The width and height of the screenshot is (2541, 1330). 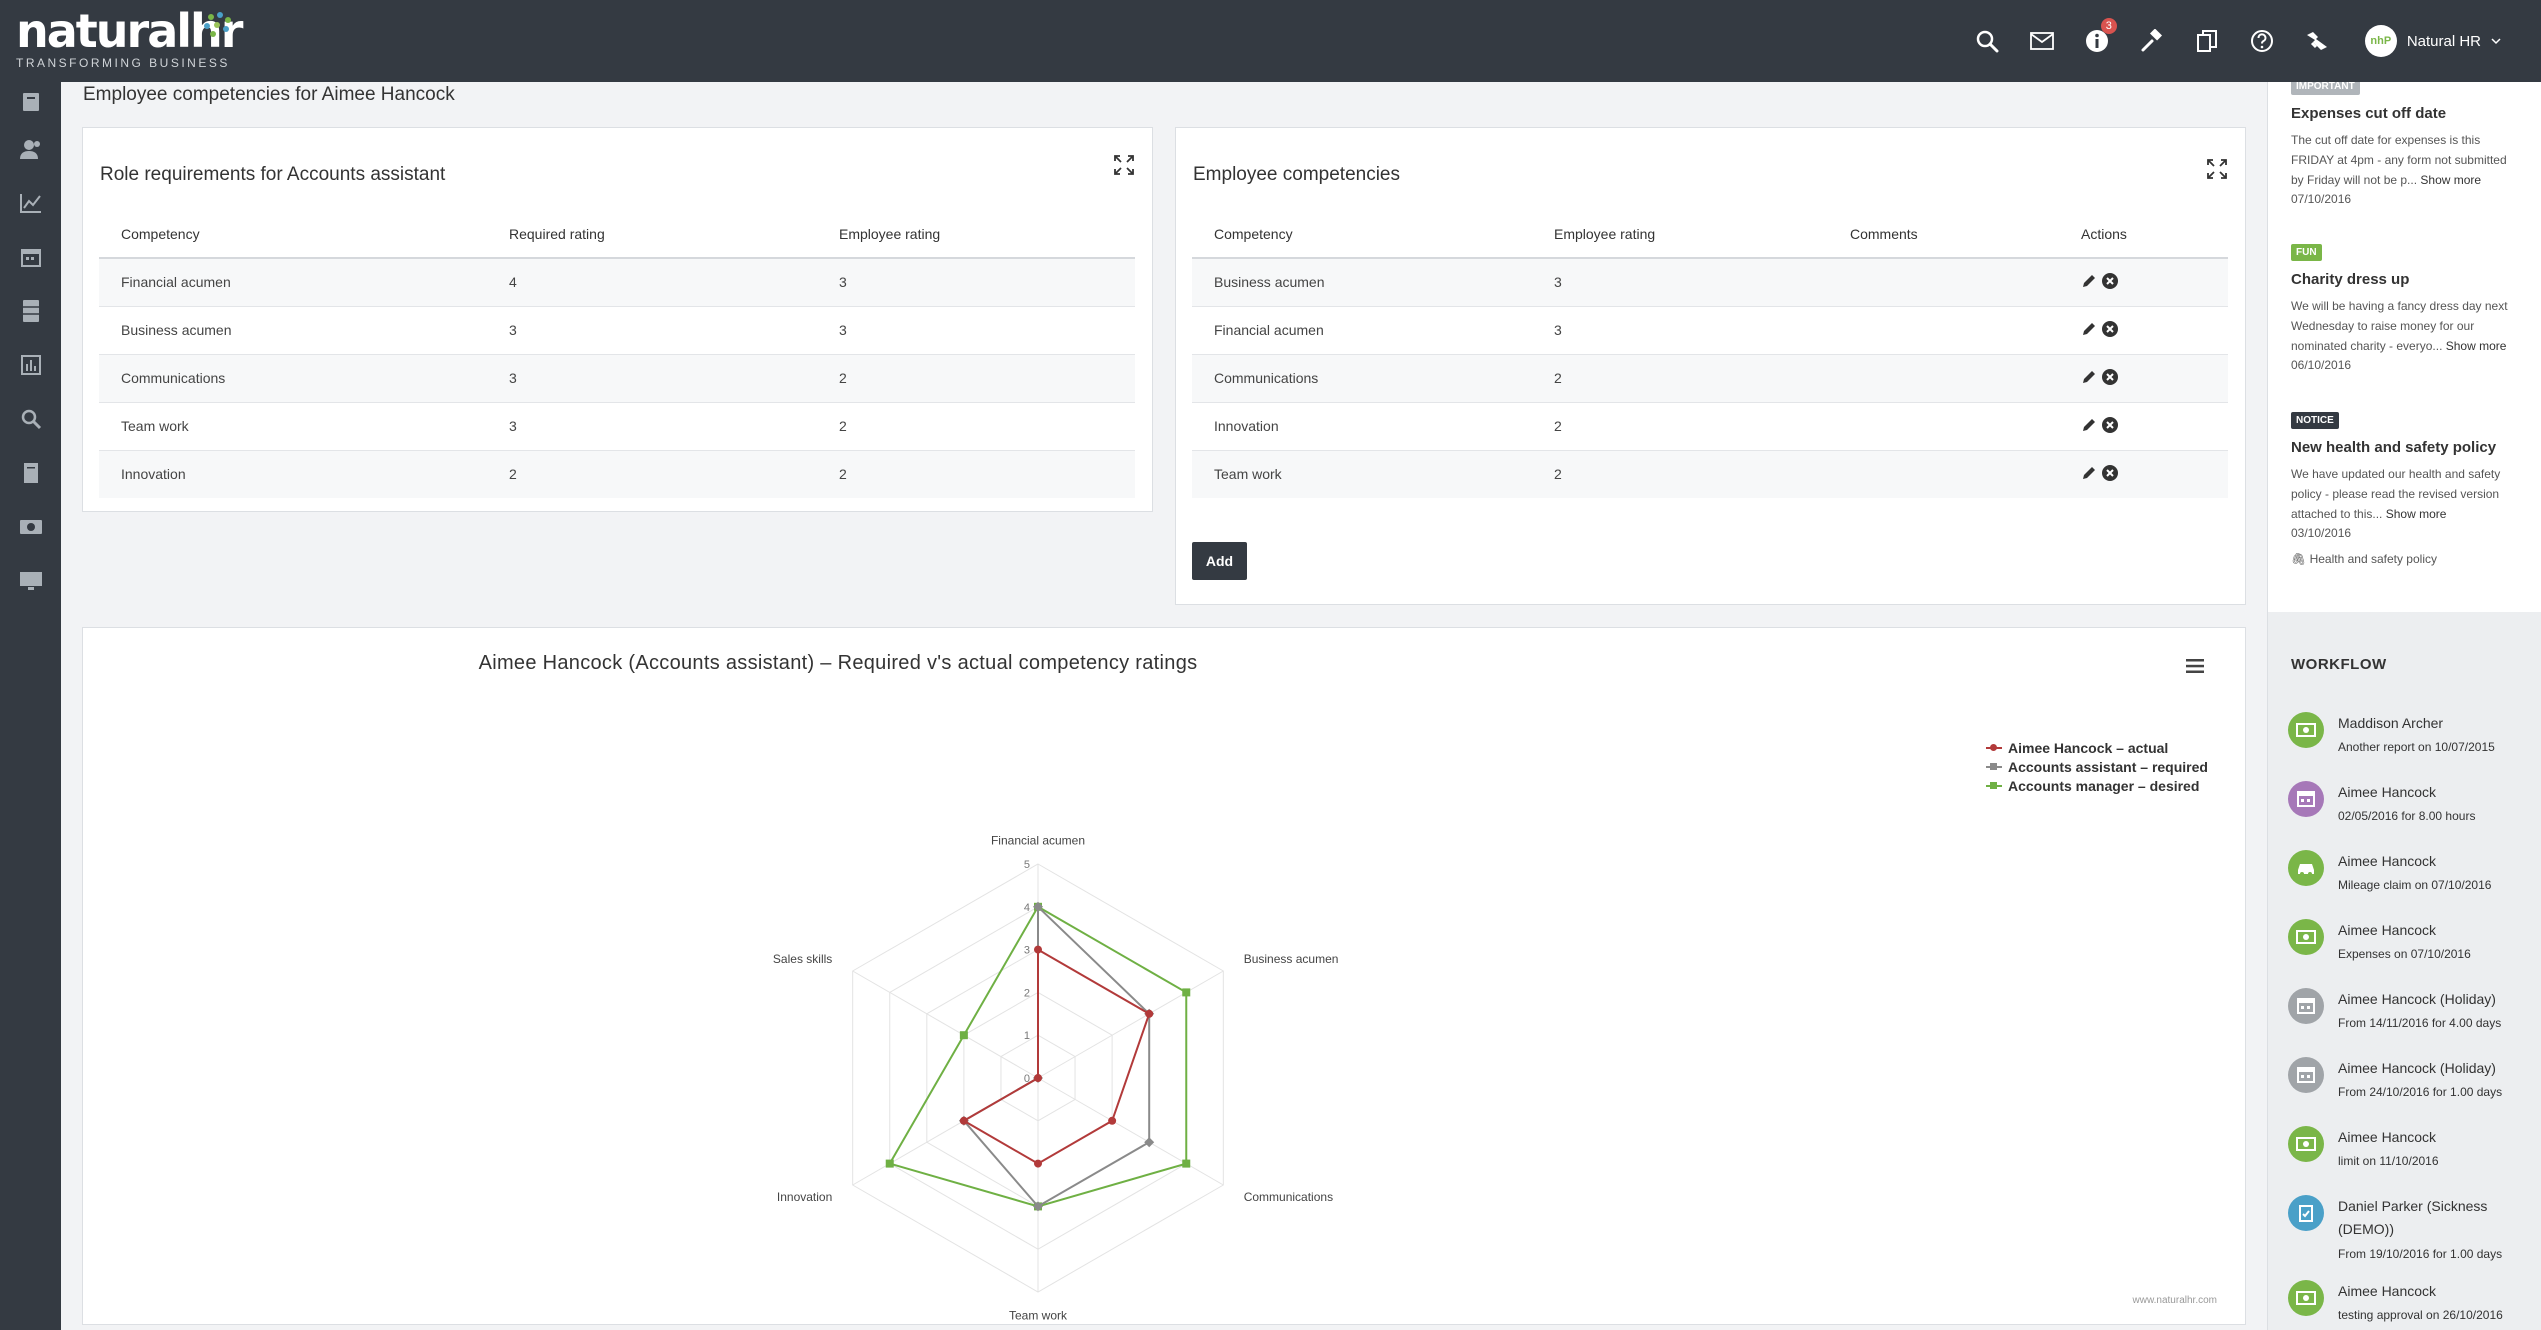 What do you see at coordinates (269, 94) in the screenshot?
I see `page-title: Employee competencies for Aimee Hancock` at bounding box center [269, 94].